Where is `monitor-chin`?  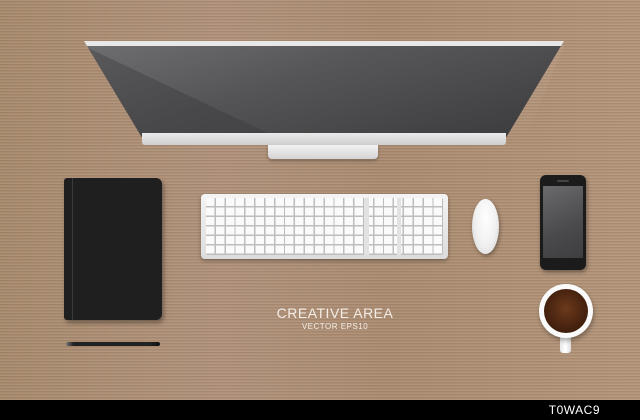 monitor-chin is located at coordinates (324, 139).